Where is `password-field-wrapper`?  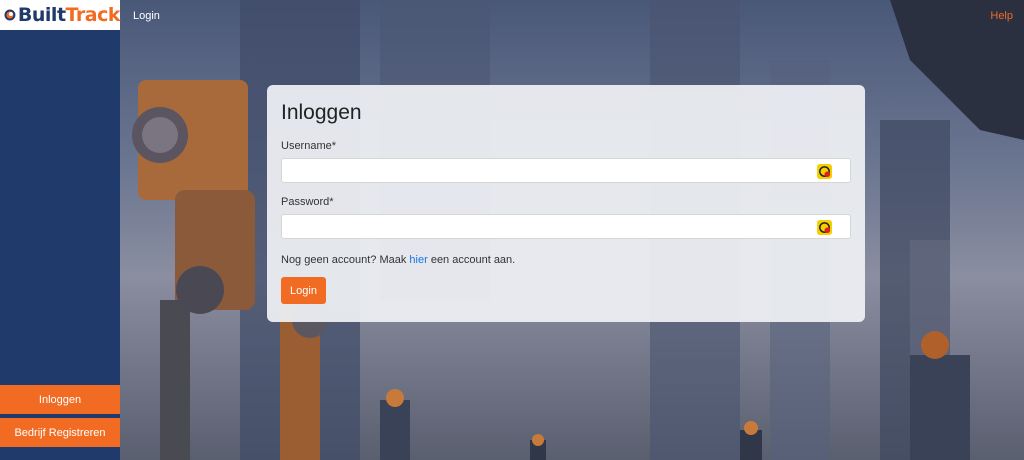
password-field-wrapper is located at coordinates (566, 226).